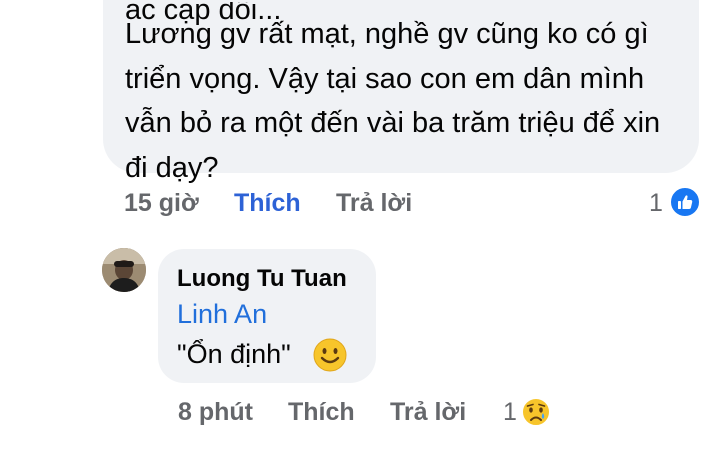  Describe the element at coordinates (215, 412) in the screenshot. I see `reply-timestamp: 8 phút` at that location.